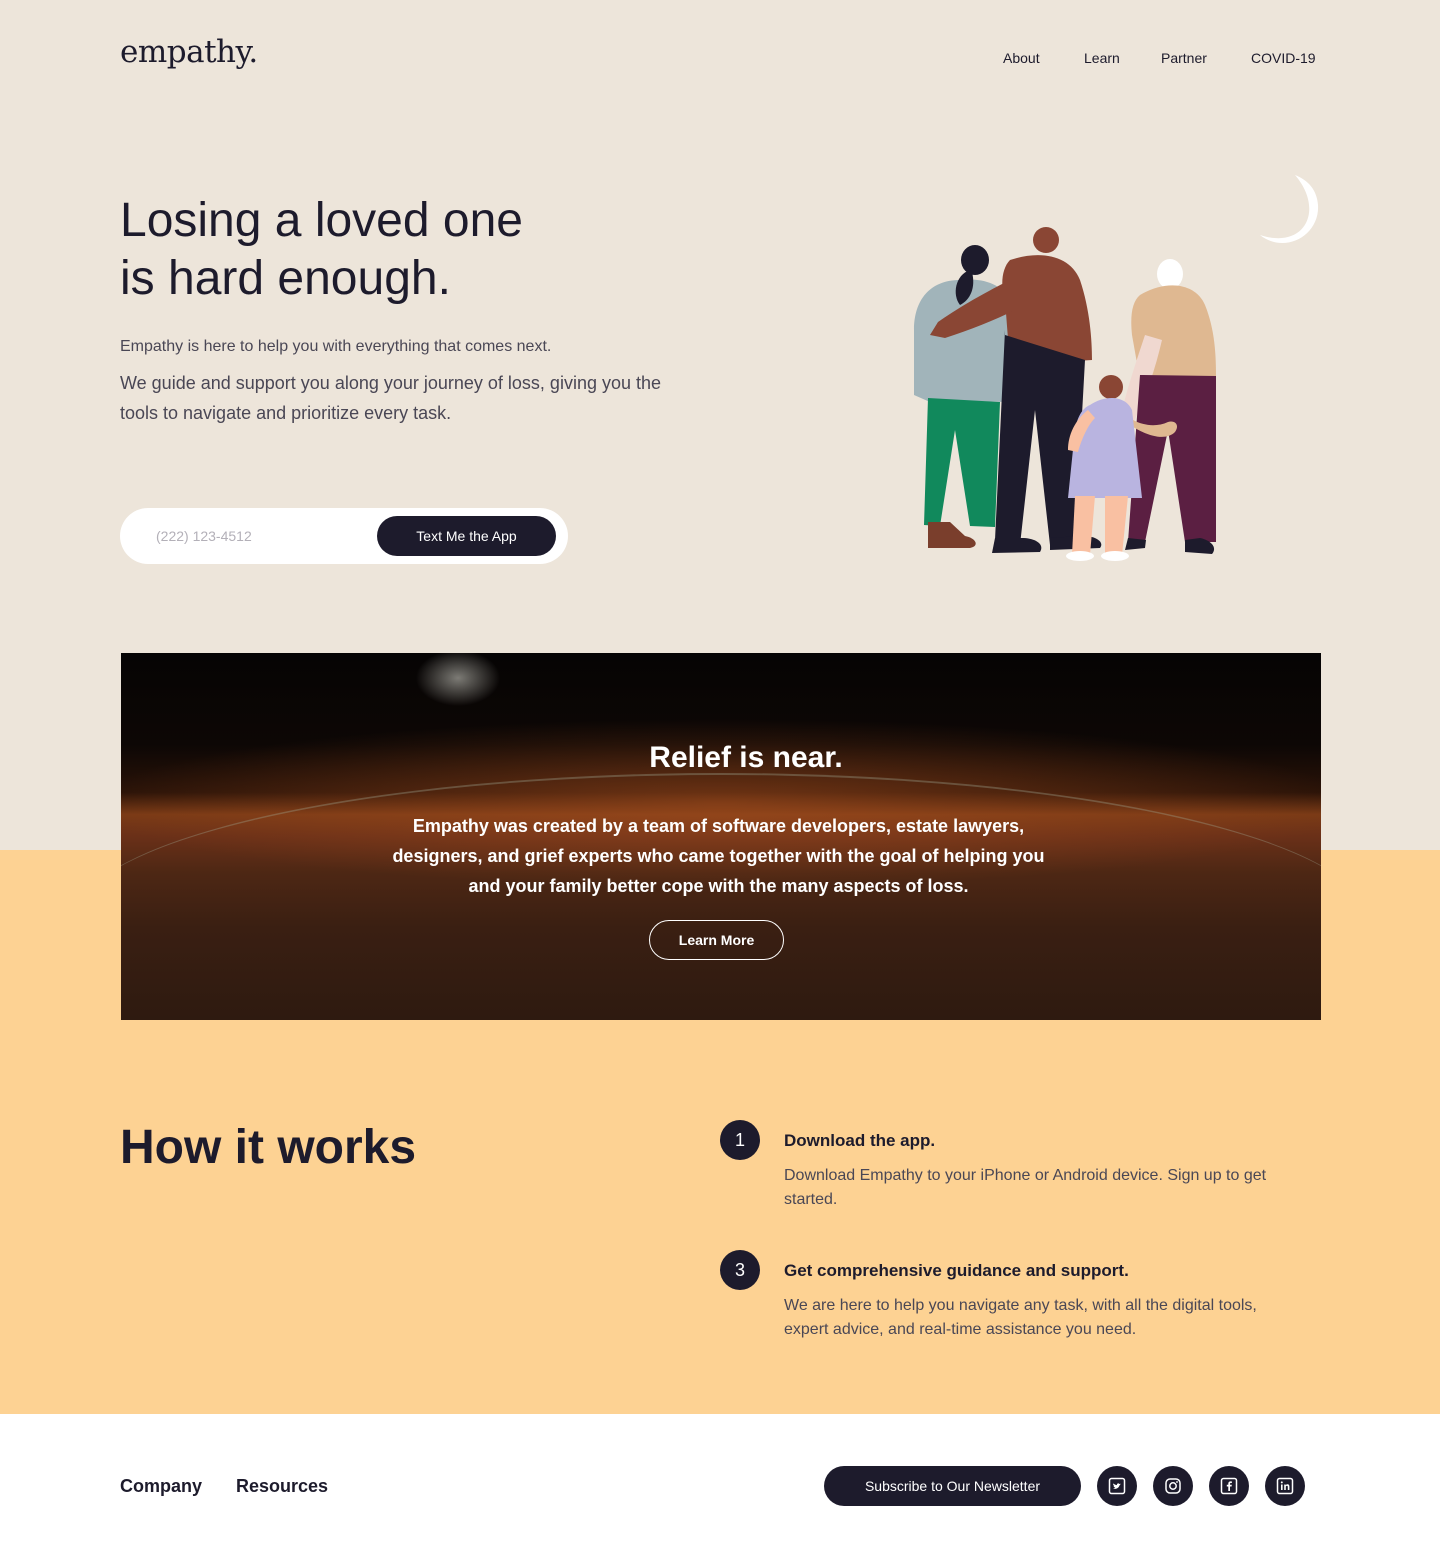 Image resolution: width=1440 pixels, height=1550 pixels. I want to click on nav-learn: Learn, so click(1102, 58).